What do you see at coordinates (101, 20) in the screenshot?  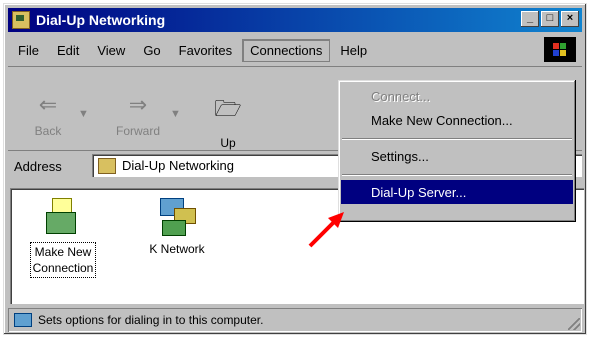 I see `window-title: Dial-Up Networking` at bounding box center [101, 20].